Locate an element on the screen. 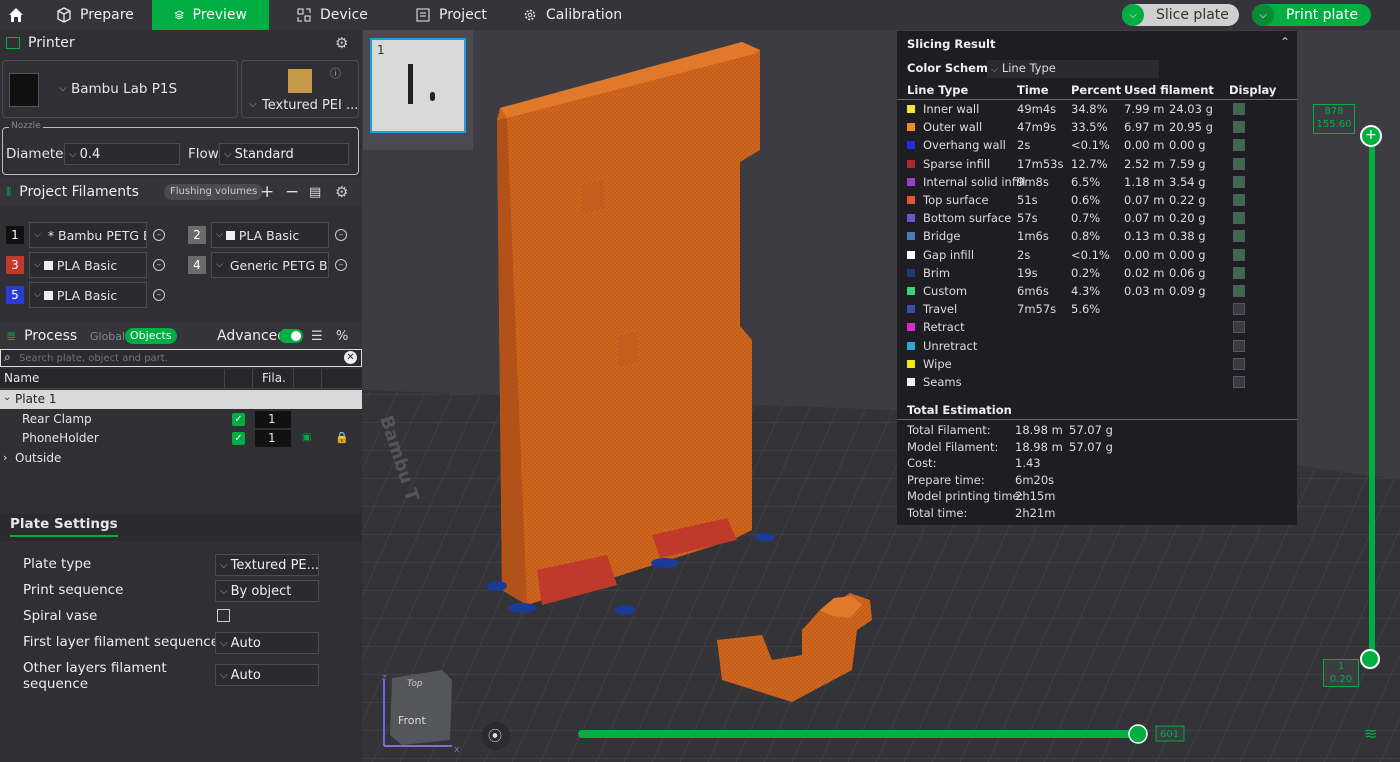  spiral-vase-checkbox is located at coordinates (223, 615).